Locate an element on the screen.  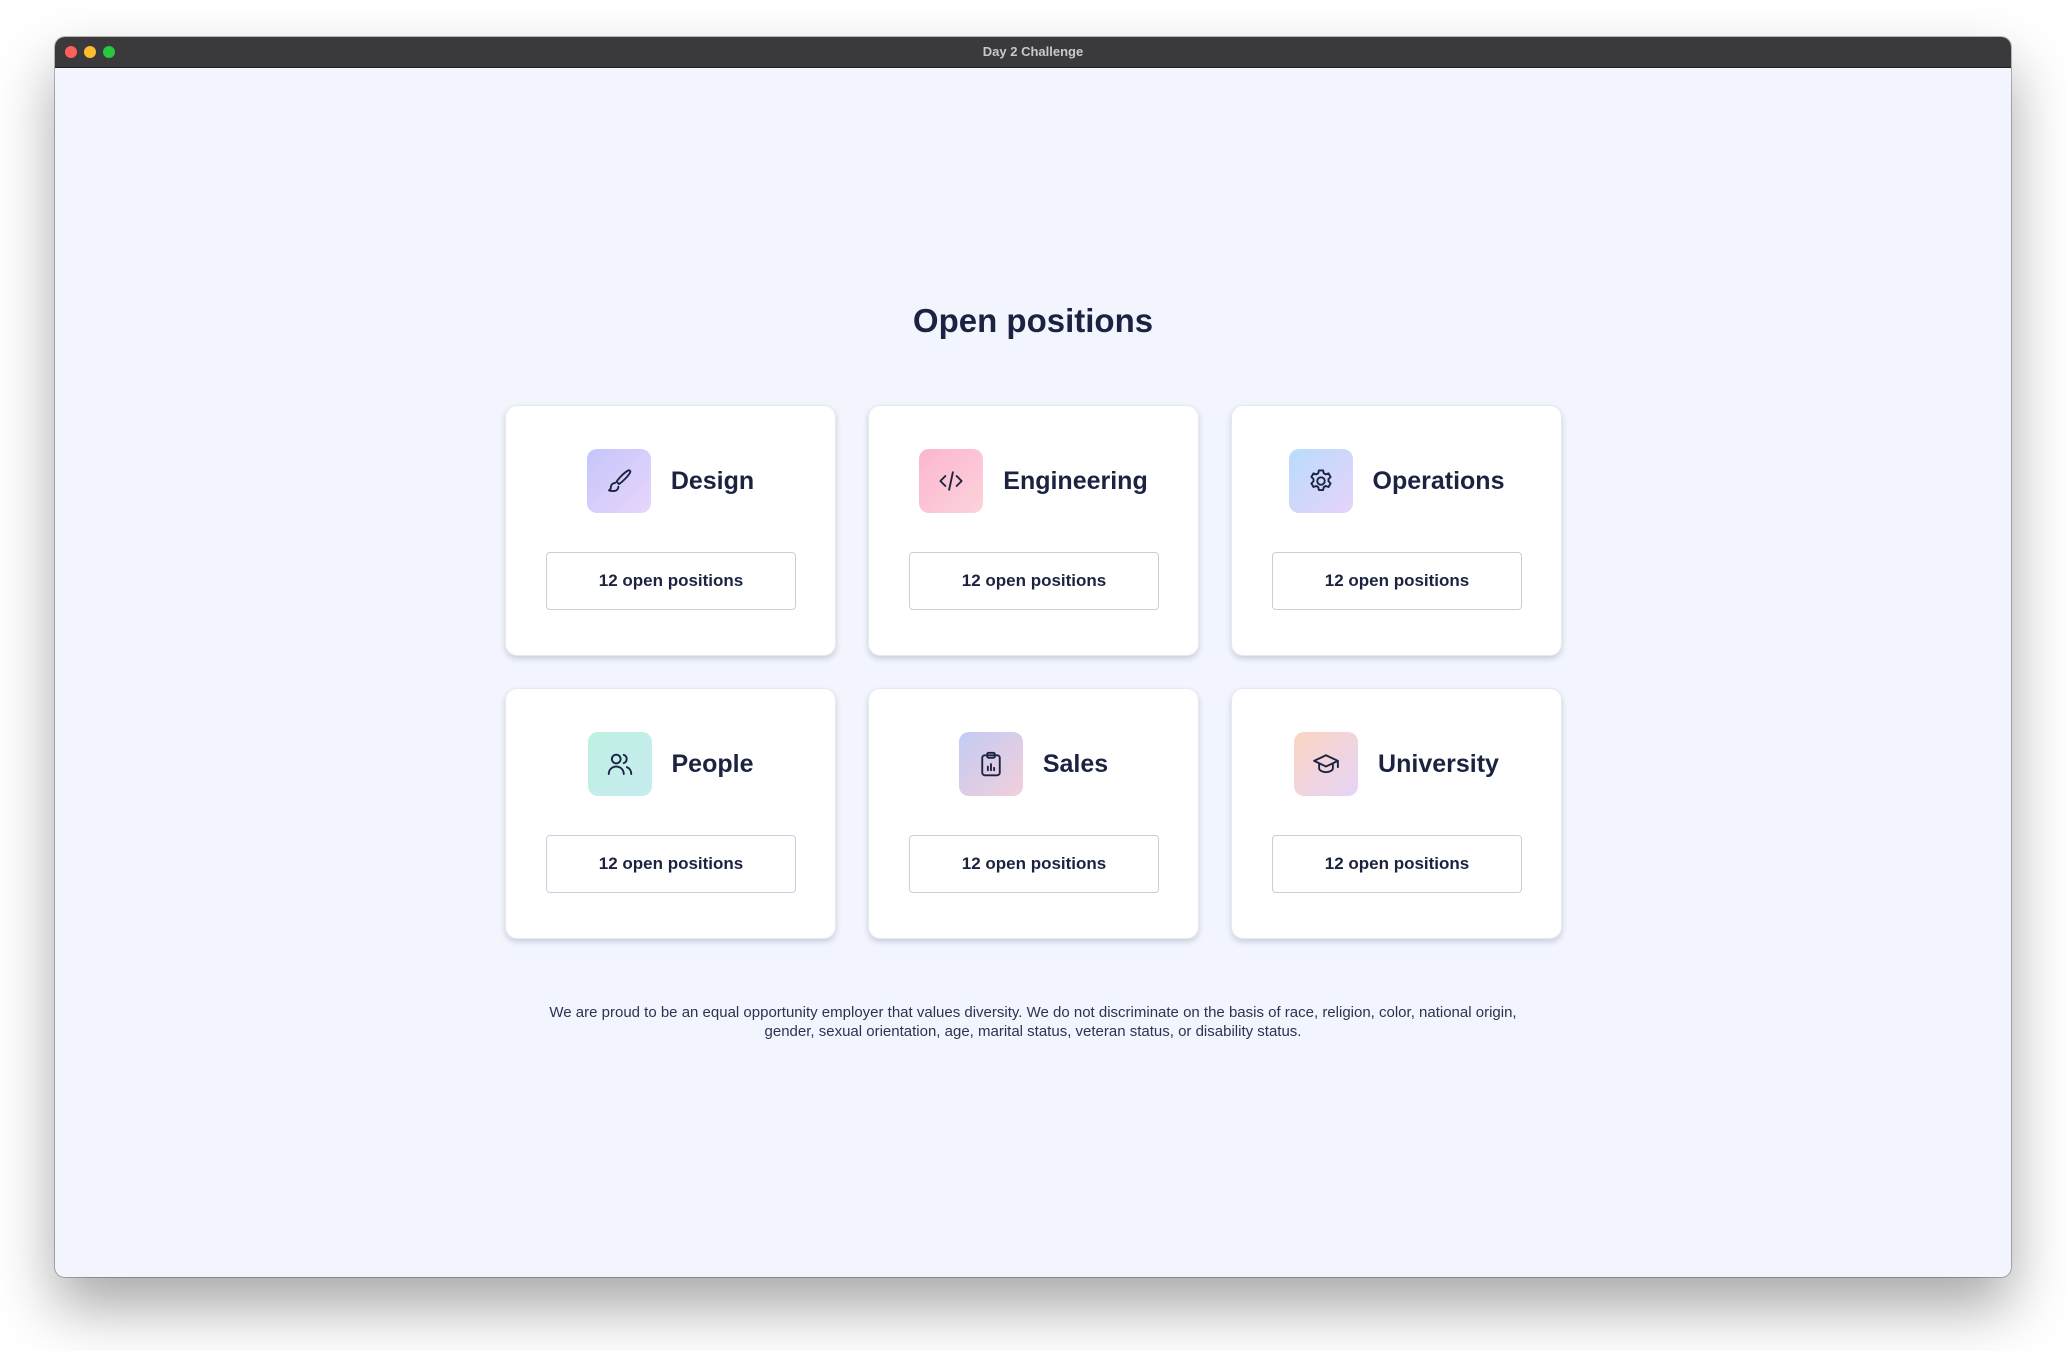
open-positions-button-design: 12 open positions is located at coordinates (671, 581).